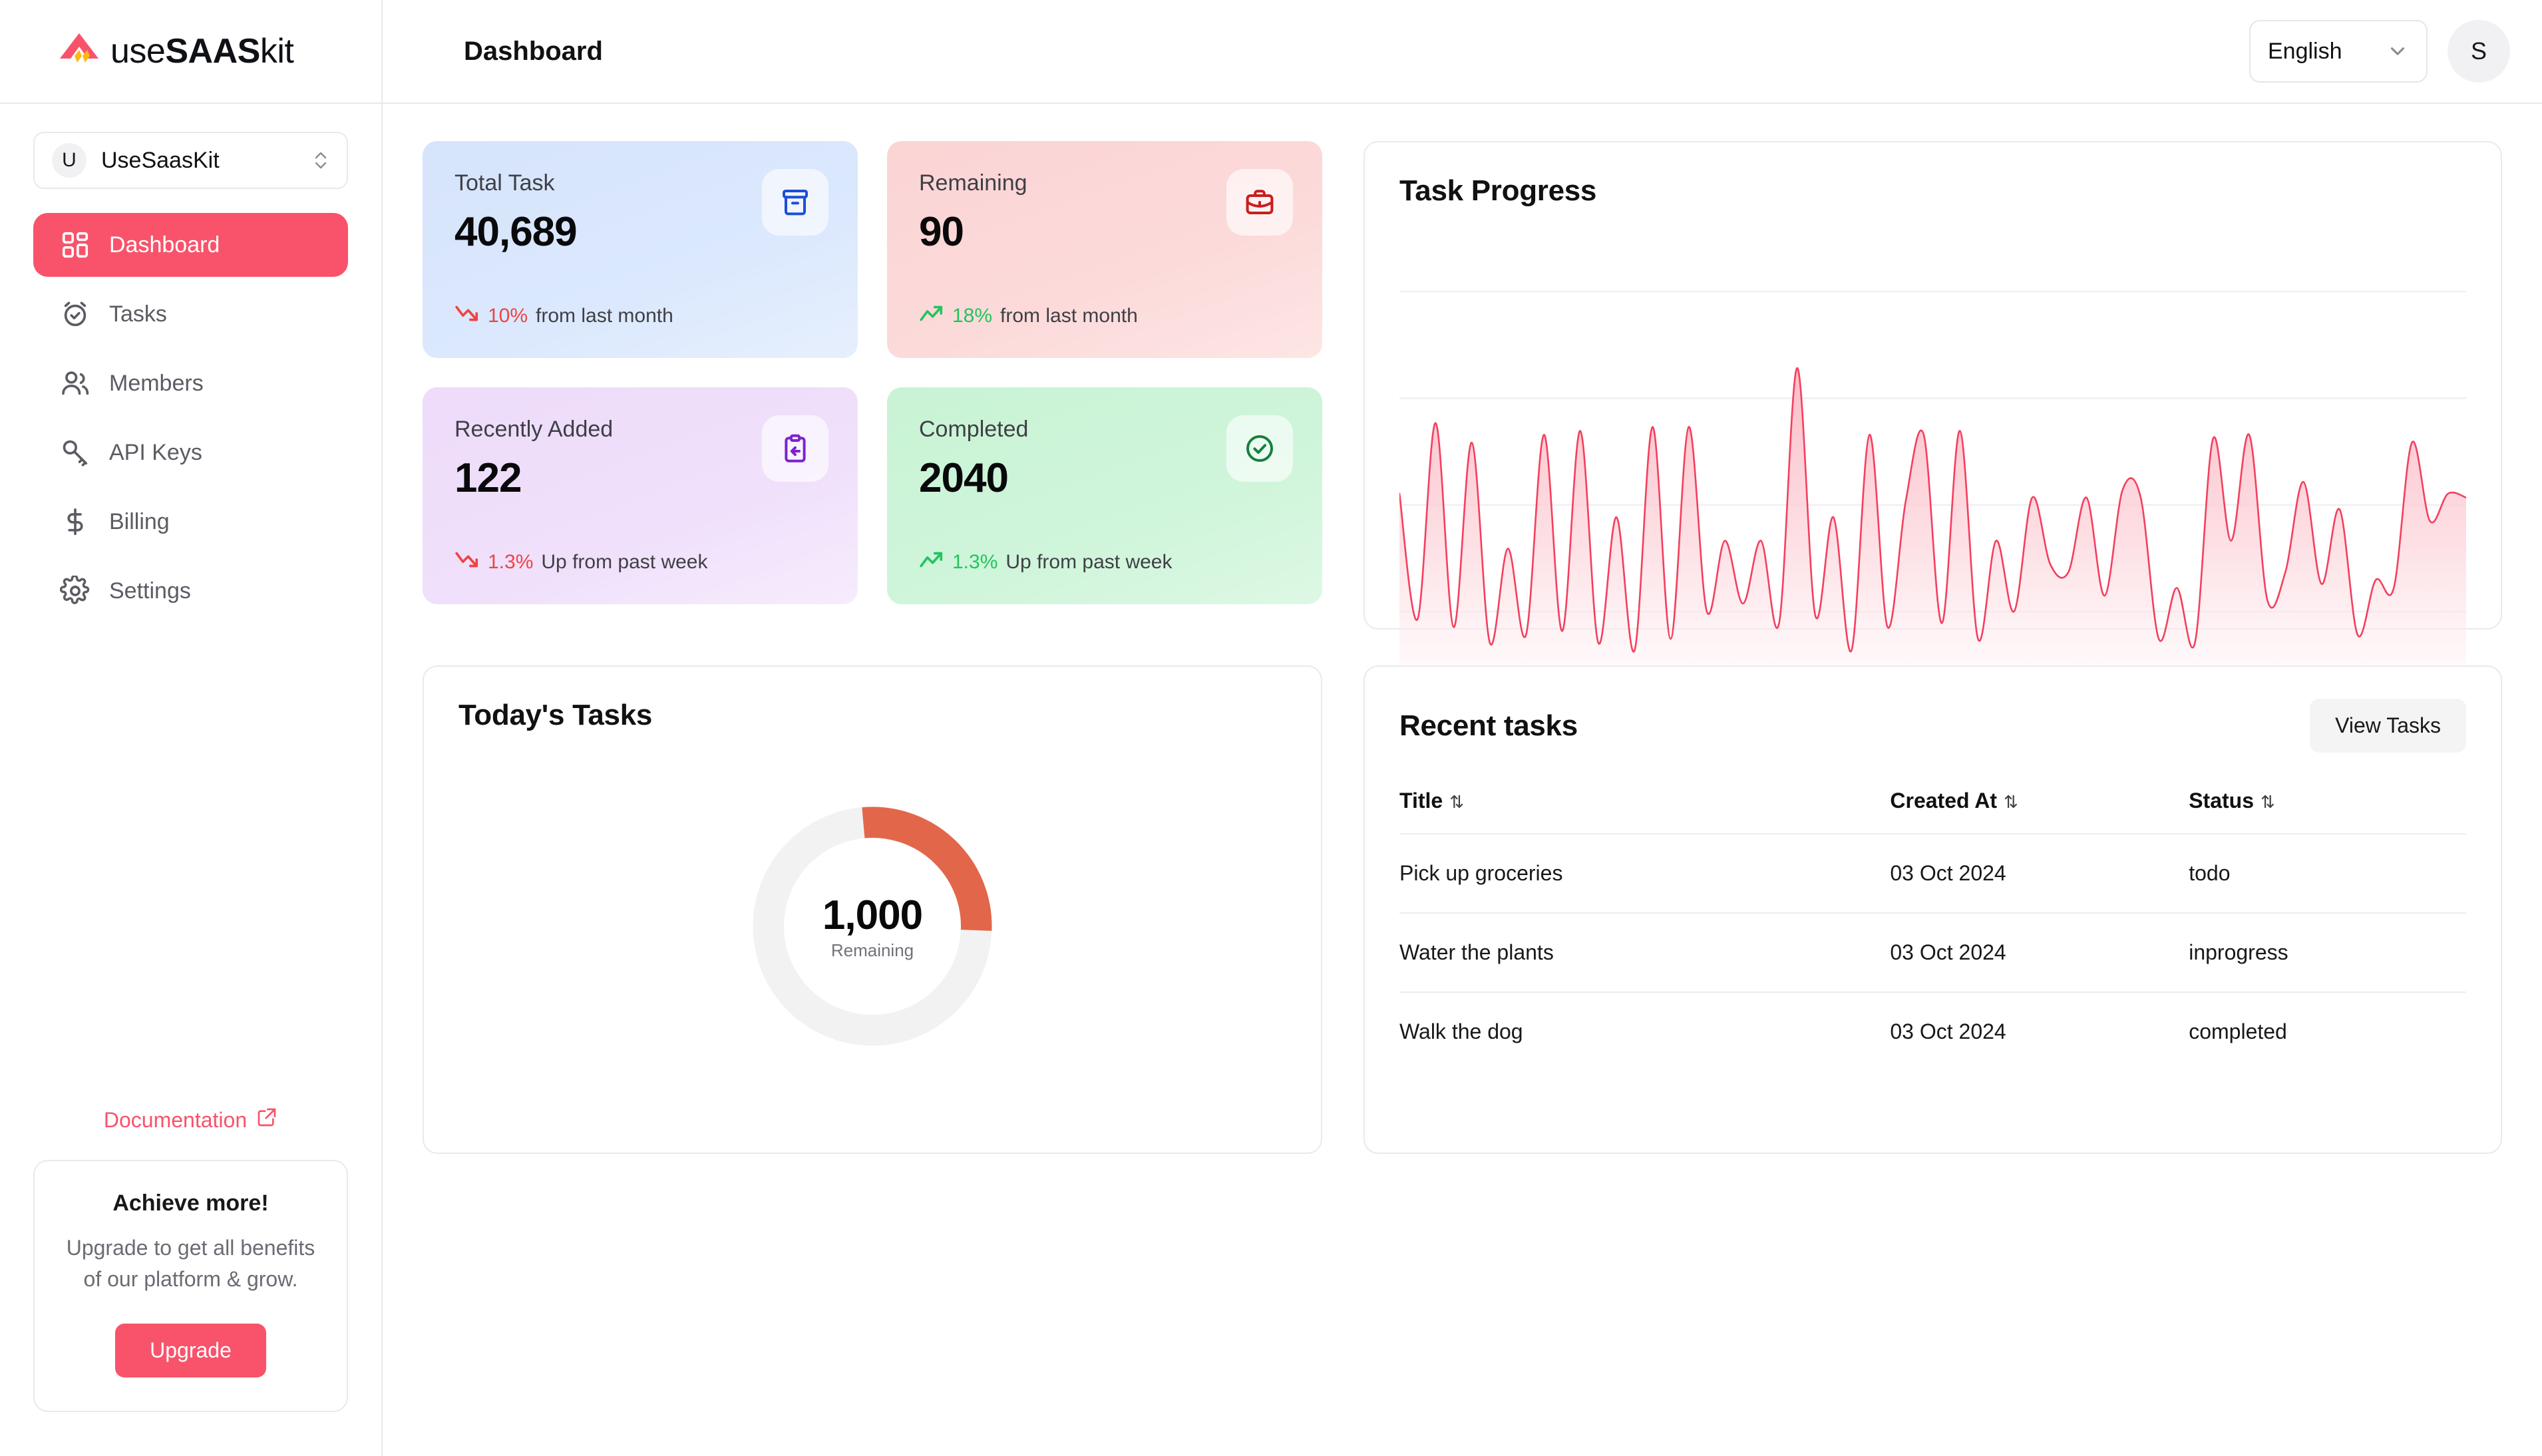 The image size is (2542, 1456). Describe the element at coordinates (872, 915) in the screenshot. I see `donut-value: 1,000` at that location.